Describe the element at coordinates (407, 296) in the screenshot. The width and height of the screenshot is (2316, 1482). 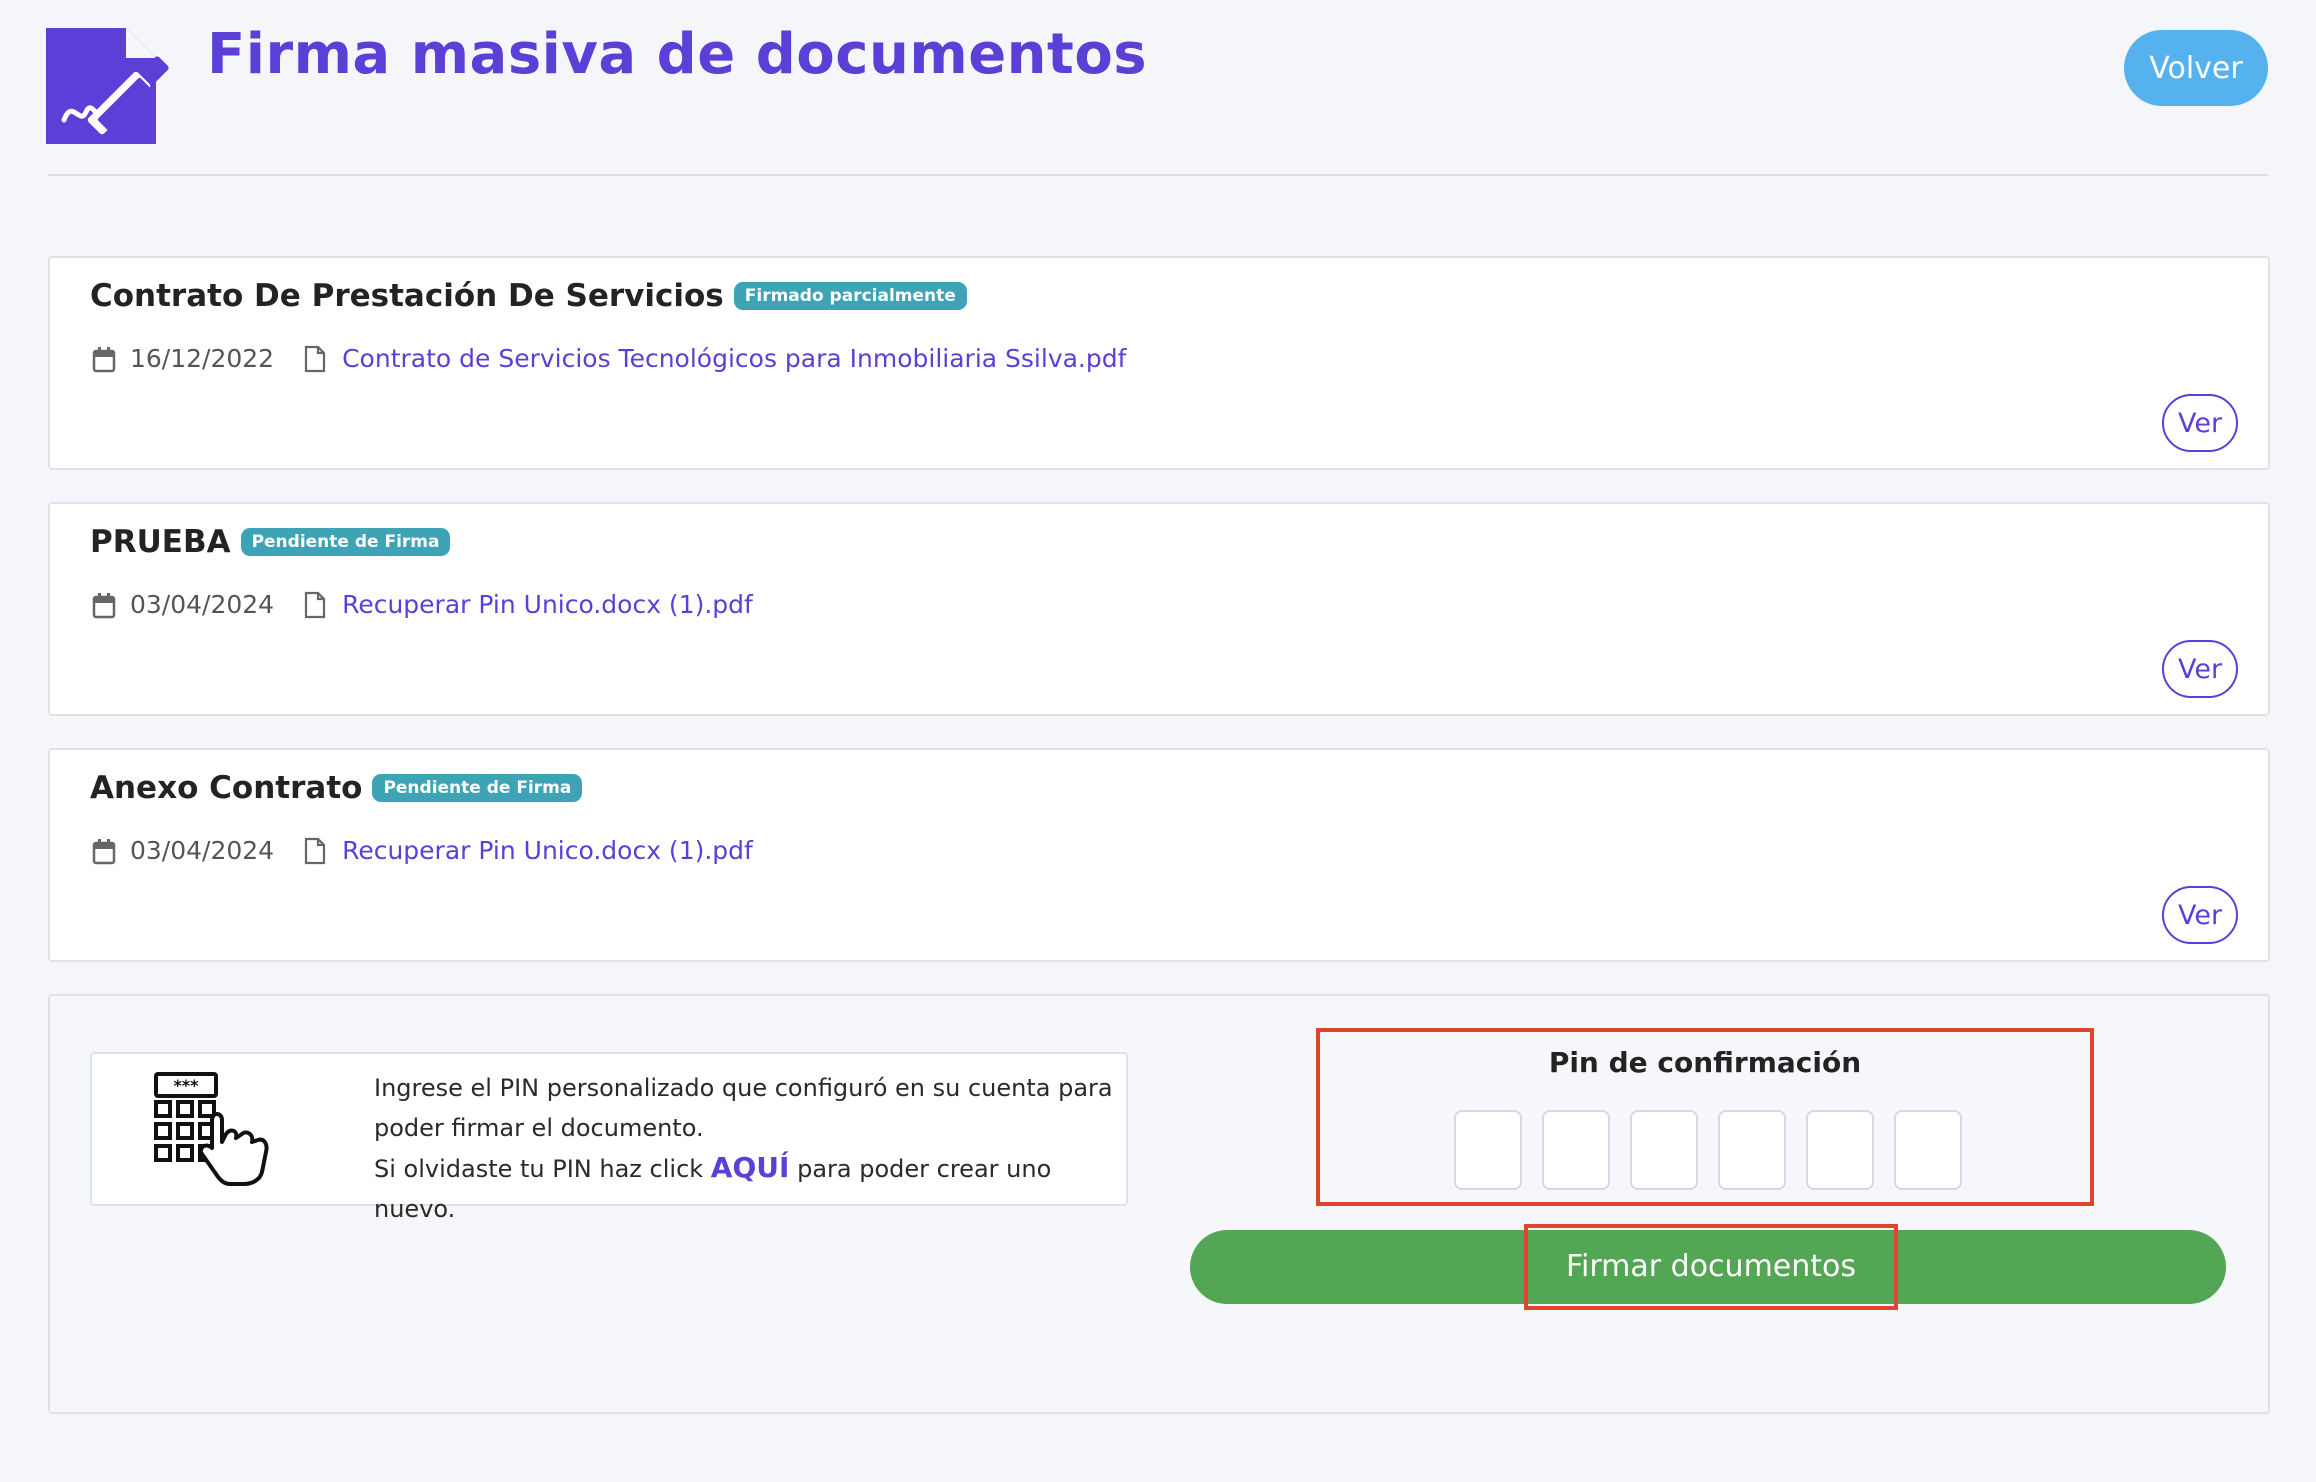
I see `document-title: Contrato De Prestación De Servicios` at that location.